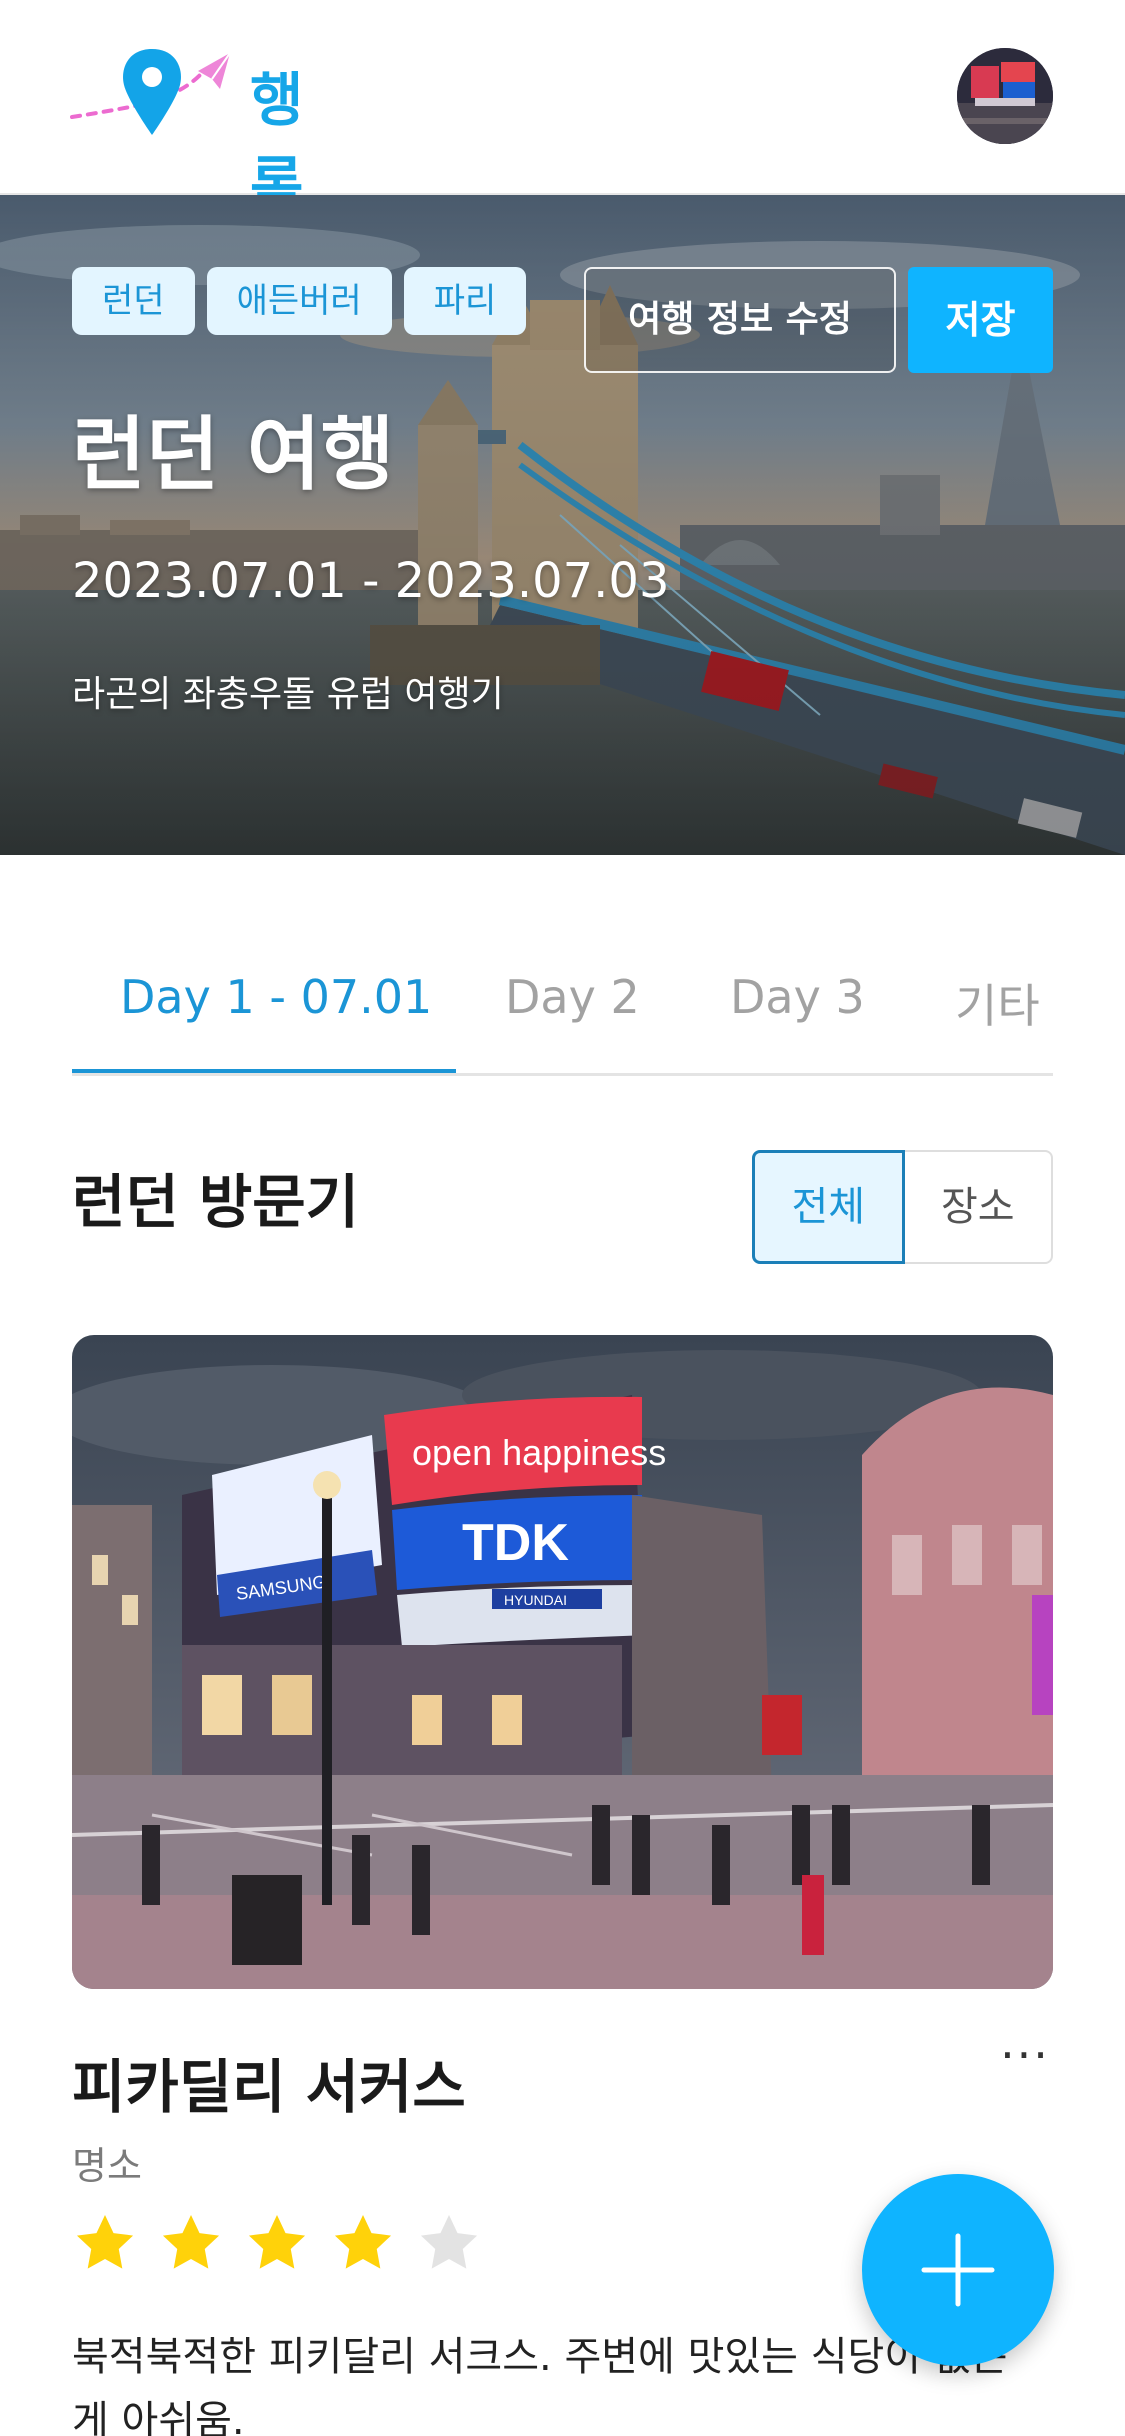 This screenshot has width=1125, height=2436. What do you see at coordinates (215, 1202) in the screenshot?
I see `section-title: 런던 방문기` at bounding box center [215, 1202].